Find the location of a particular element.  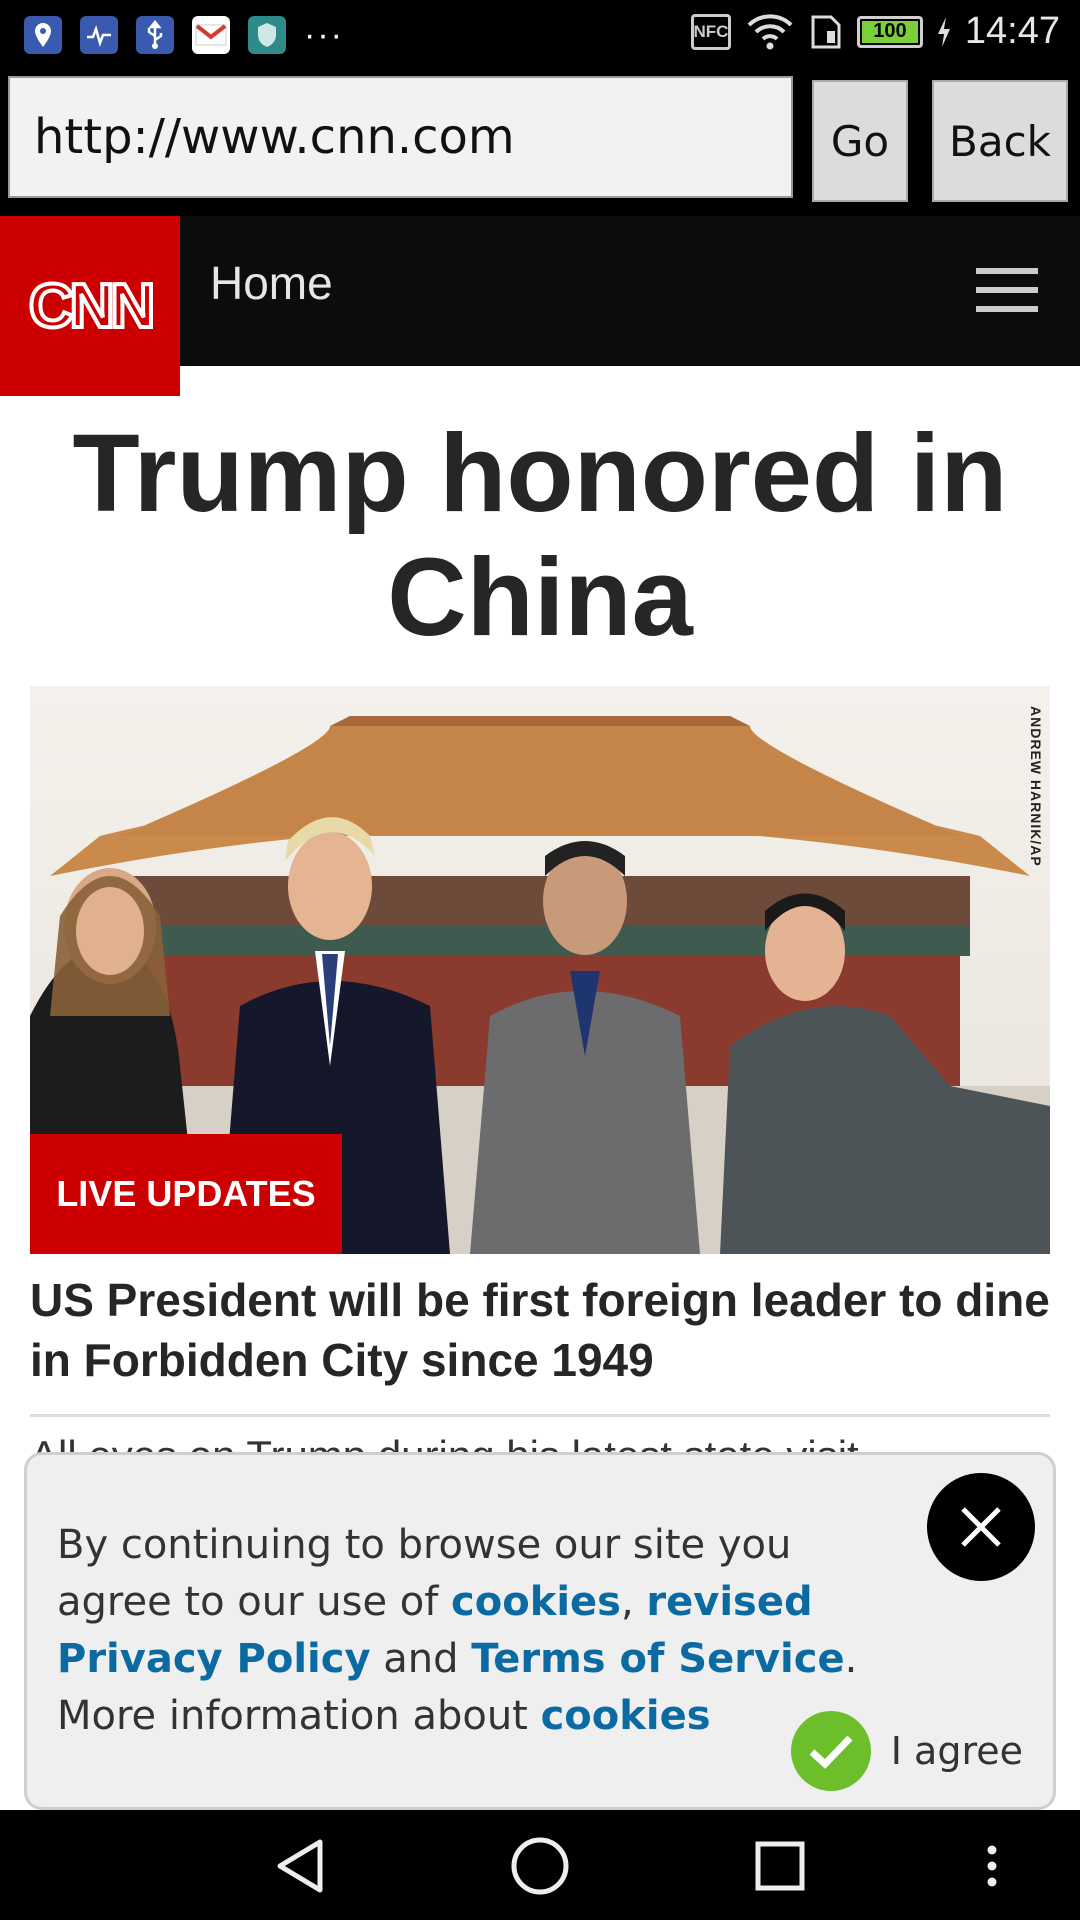

agree-button: I agree is located at coordinates (906, 1751).